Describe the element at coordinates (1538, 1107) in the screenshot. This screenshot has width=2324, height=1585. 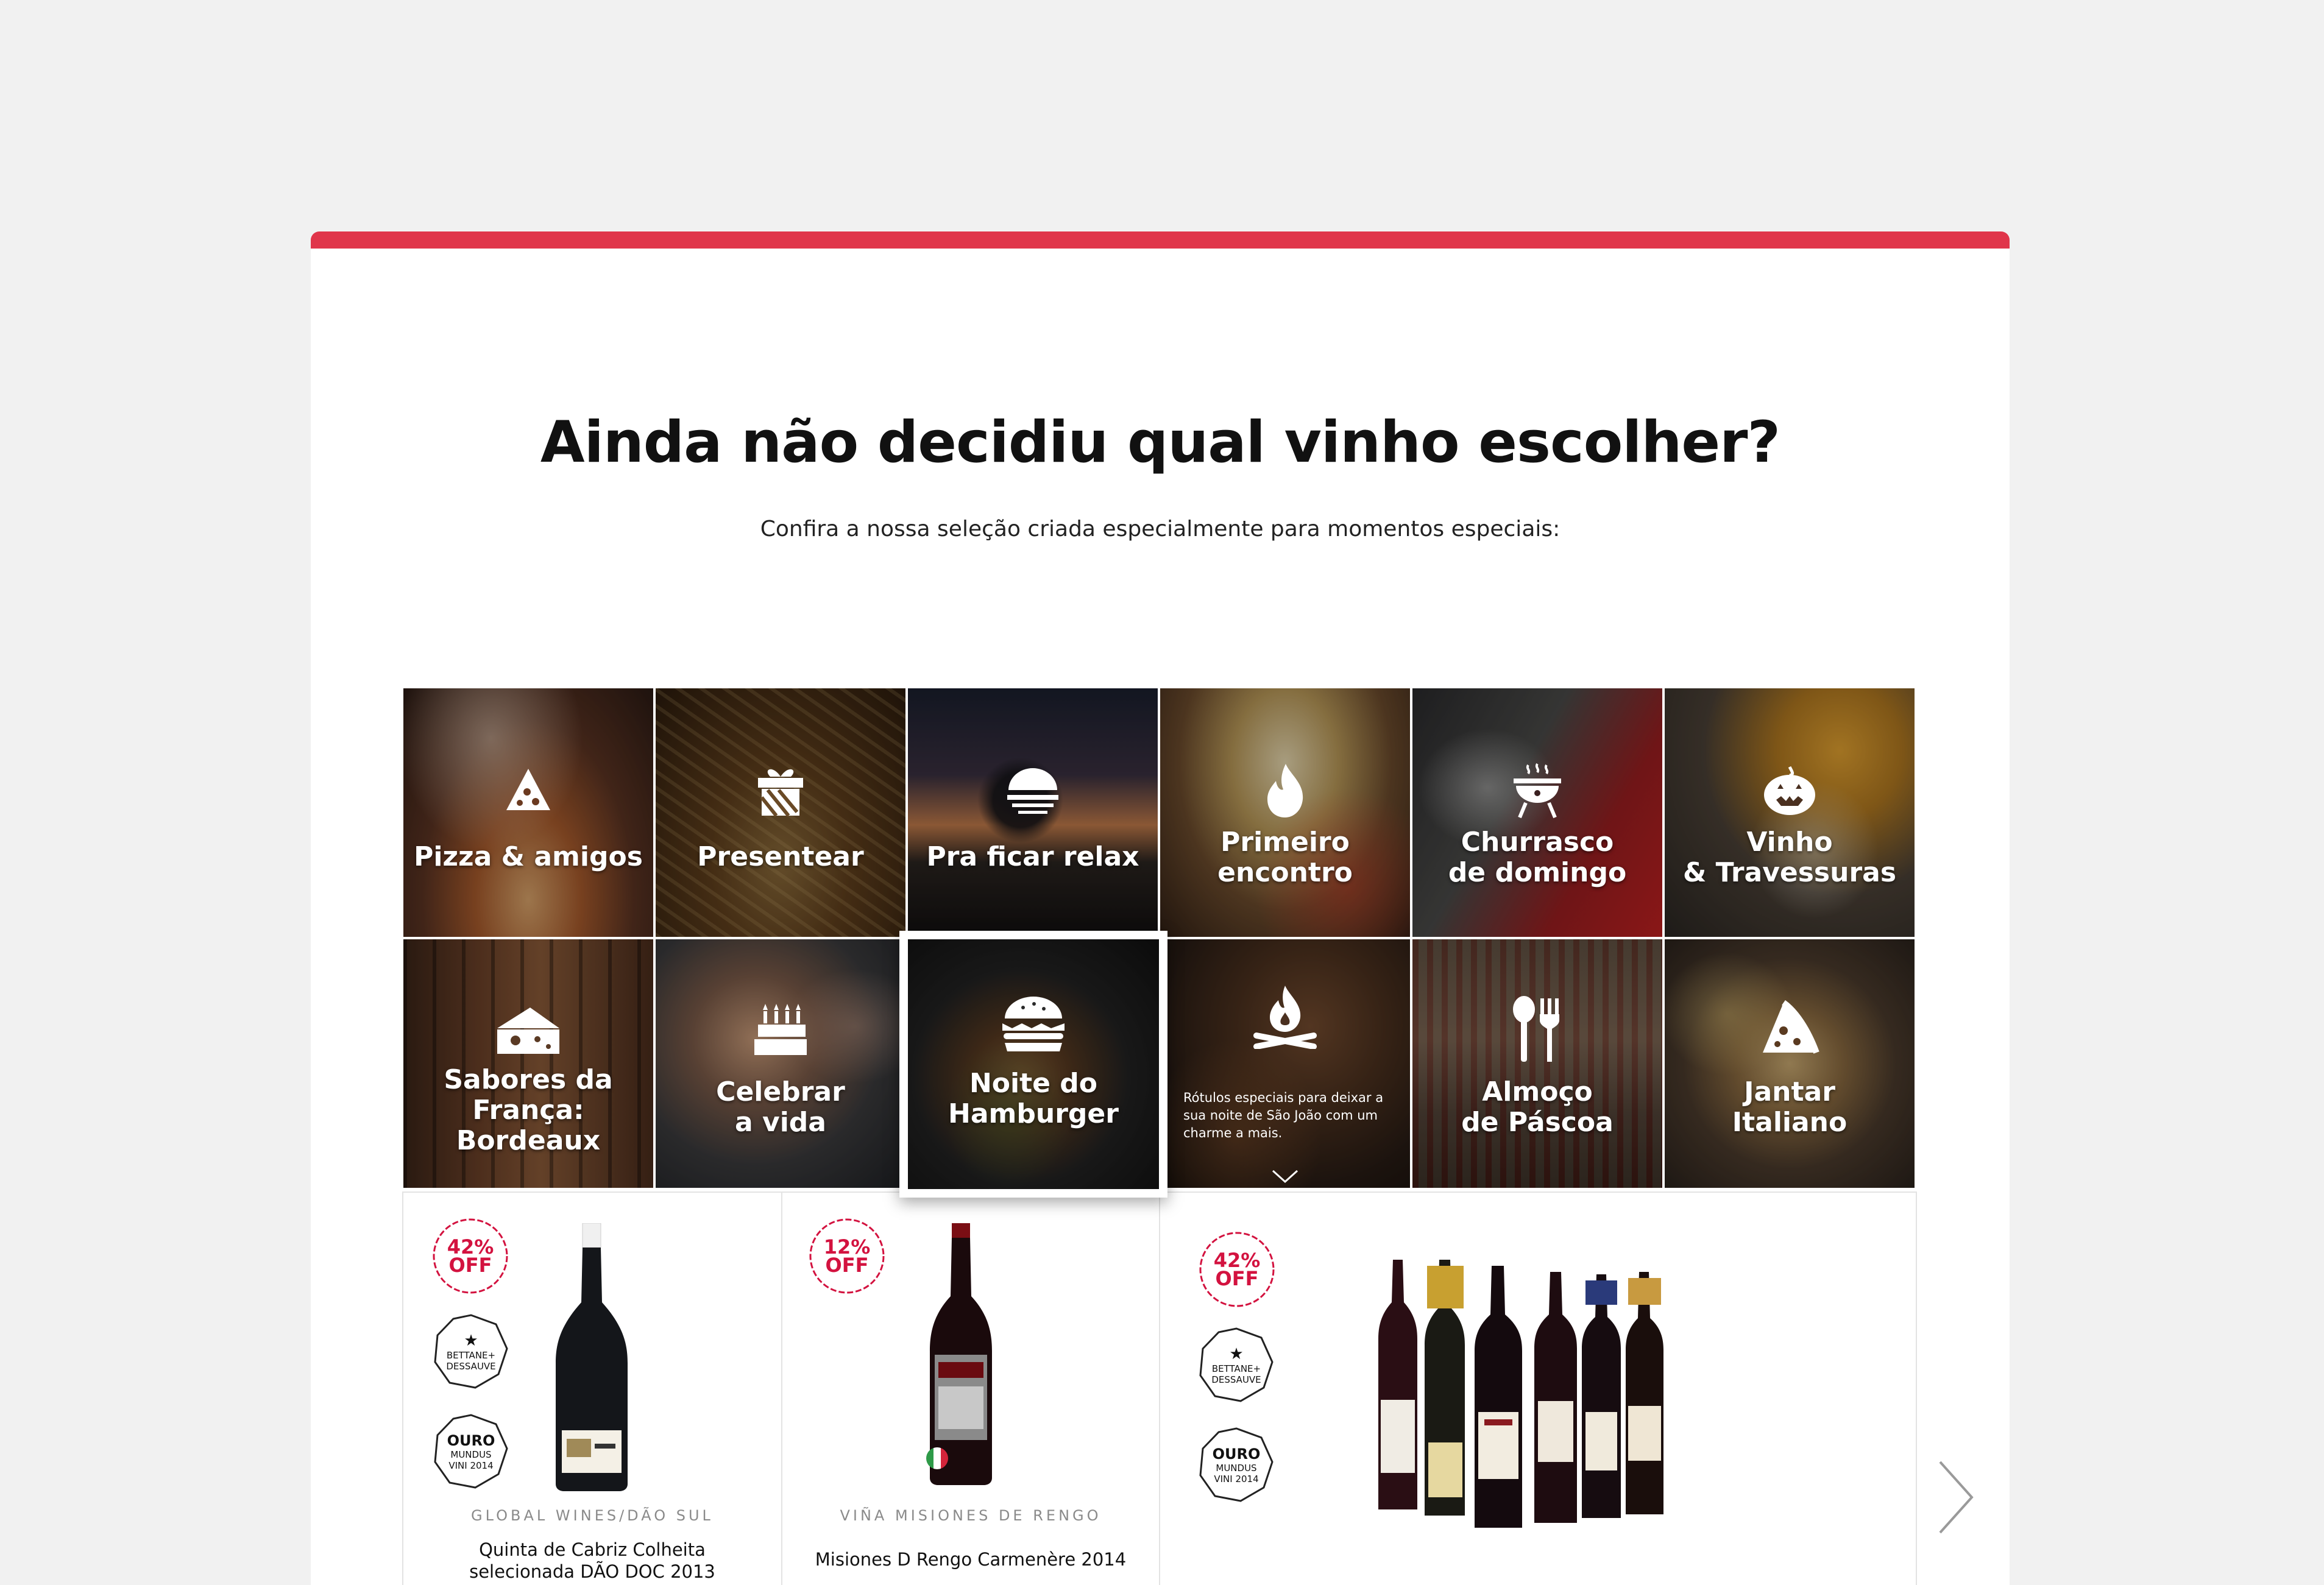
I see `moment-label: Almoço de Páscoa` at that location.